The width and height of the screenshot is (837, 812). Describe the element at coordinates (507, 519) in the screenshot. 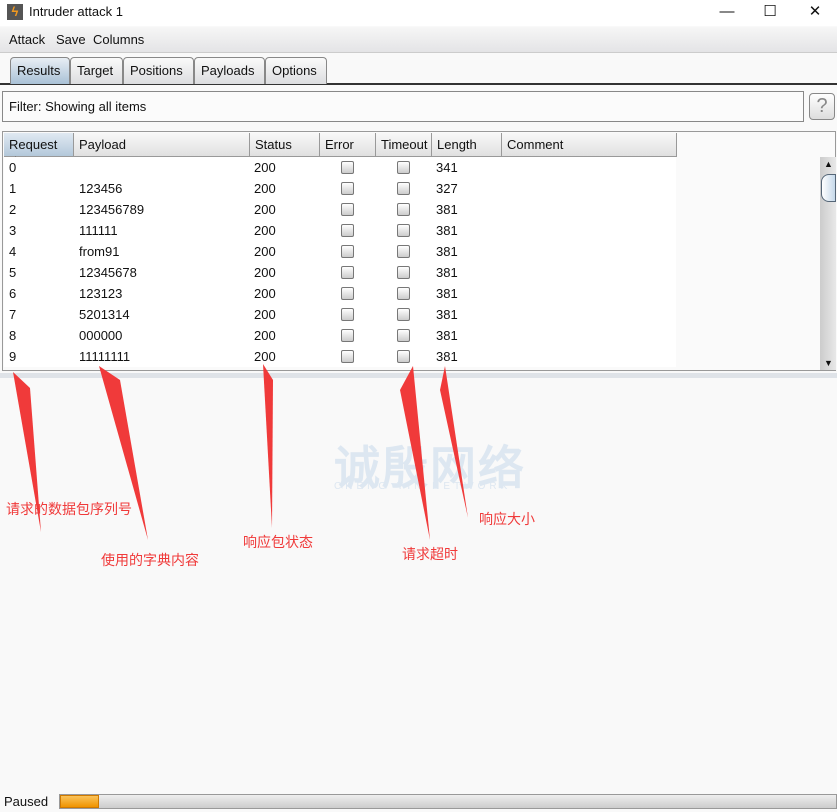

I see `annotation-length: 响应大小` at that location.